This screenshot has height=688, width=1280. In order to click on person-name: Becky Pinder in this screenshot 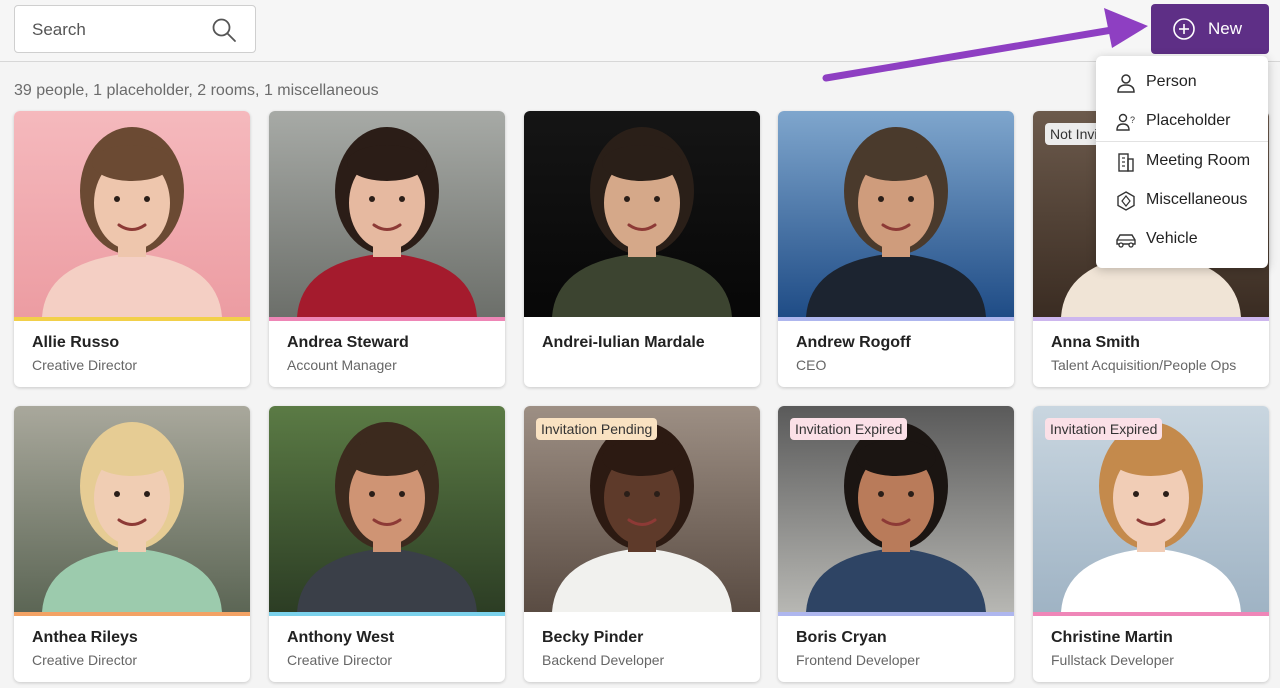, I will do `click(593, 637)`.